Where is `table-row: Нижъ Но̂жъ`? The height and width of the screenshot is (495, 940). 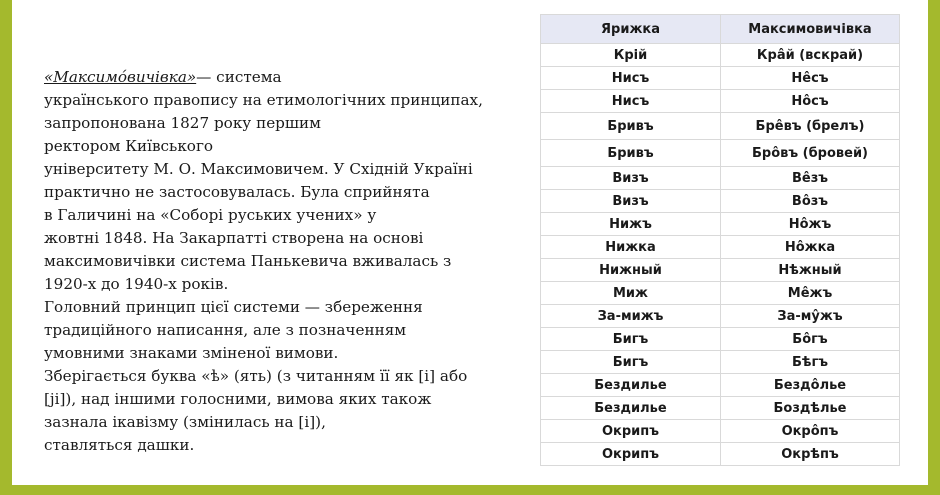 table-row: Нижъ Но̂жъ is located at coordinates (720, 224).